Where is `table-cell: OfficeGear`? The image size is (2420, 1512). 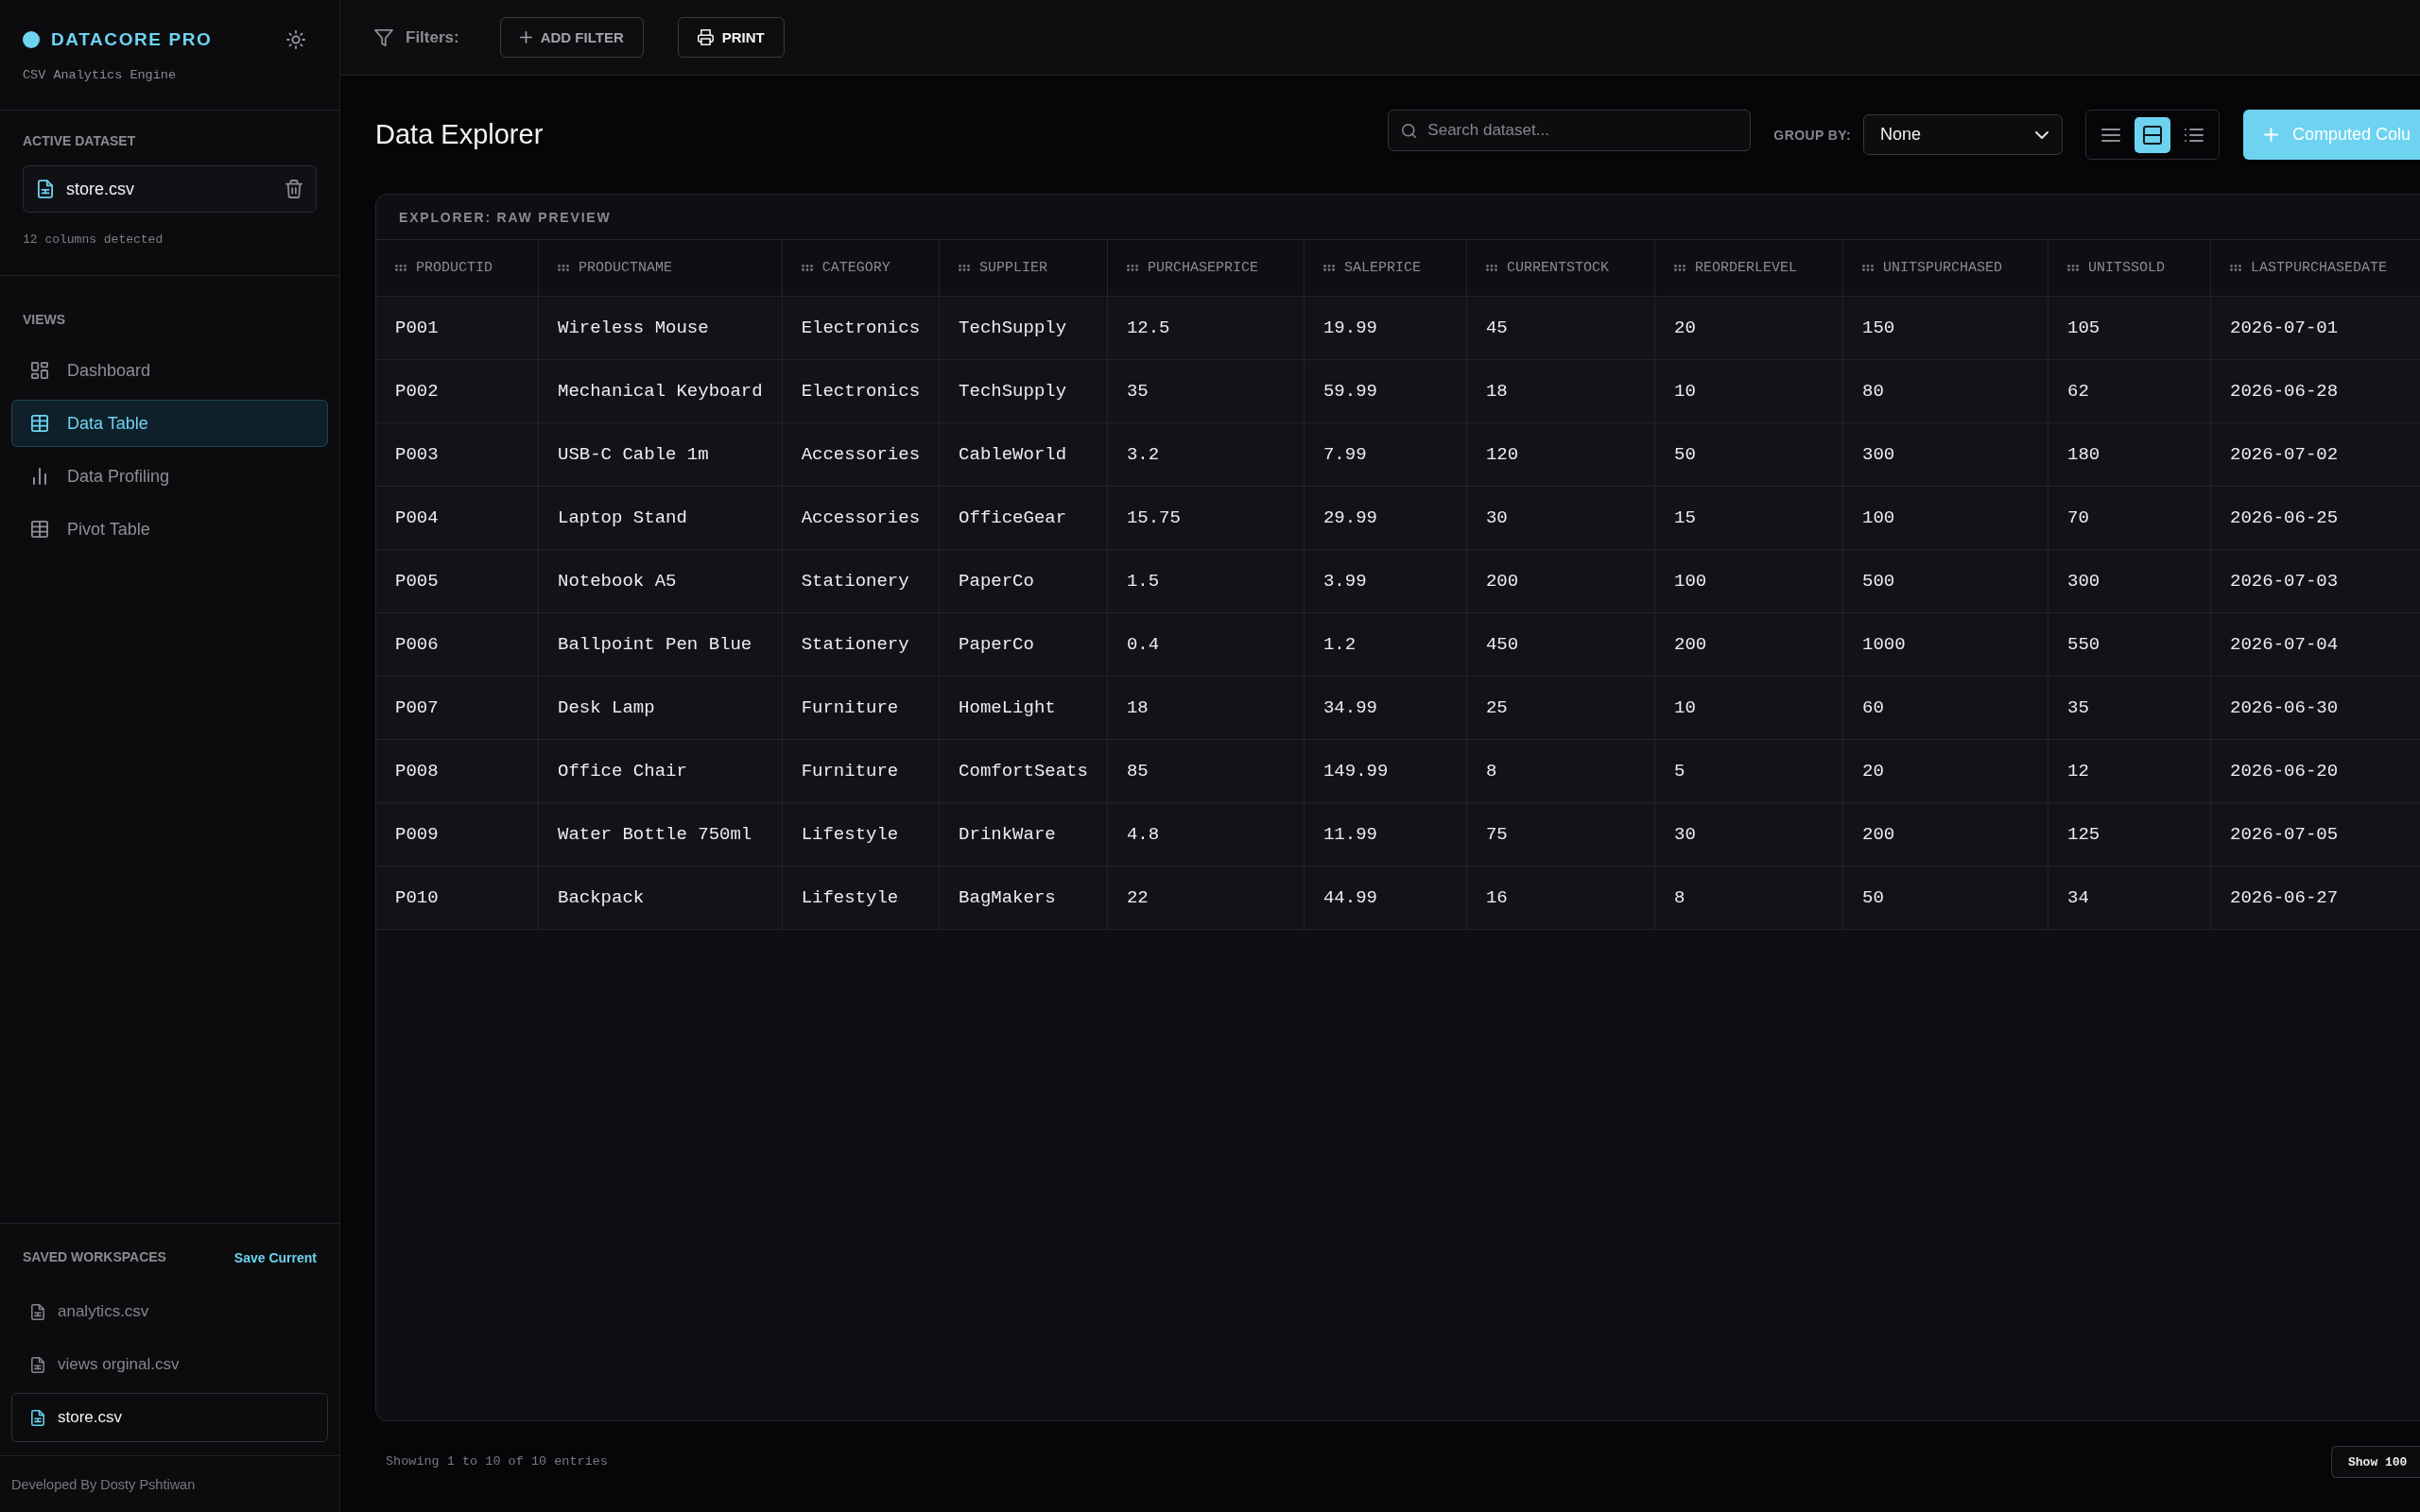
table-cell: OfficeGear is located at coordinates (1023, 518).